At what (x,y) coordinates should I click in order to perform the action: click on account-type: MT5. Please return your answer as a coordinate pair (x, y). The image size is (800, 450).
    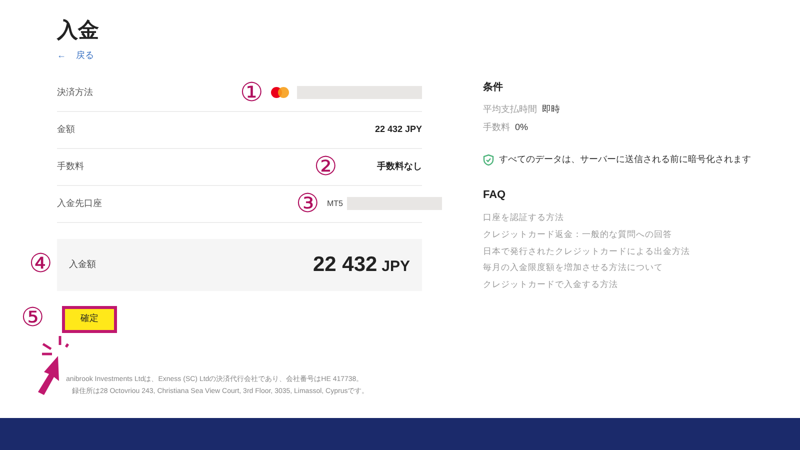
    Looking at the image, I should click on (335, 204).